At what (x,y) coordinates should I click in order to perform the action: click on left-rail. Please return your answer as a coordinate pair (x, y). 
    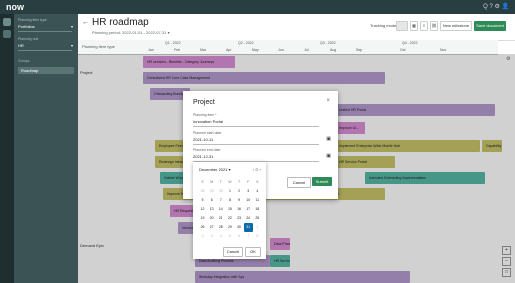
    Looking at the image, I should click on (7, 148).